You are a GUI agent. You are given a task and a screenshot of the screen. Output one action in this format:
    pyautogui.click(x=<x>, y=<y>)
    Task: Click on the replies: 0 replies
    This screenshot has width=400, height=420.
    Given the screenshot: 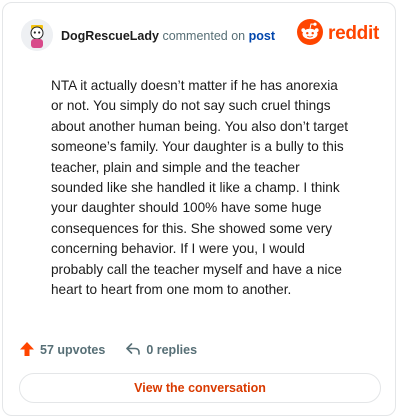 What is the action you would take?
    pyautogui.click(x=161, y=350)
    